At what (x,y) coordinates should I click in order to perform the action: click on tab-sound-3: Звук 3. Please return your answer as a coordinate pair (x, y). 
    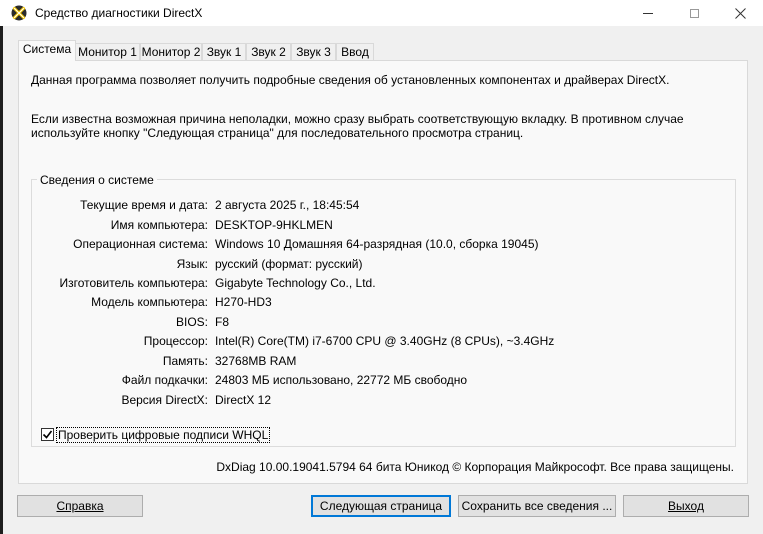
    Looking at the image, I should click on (313, 51).